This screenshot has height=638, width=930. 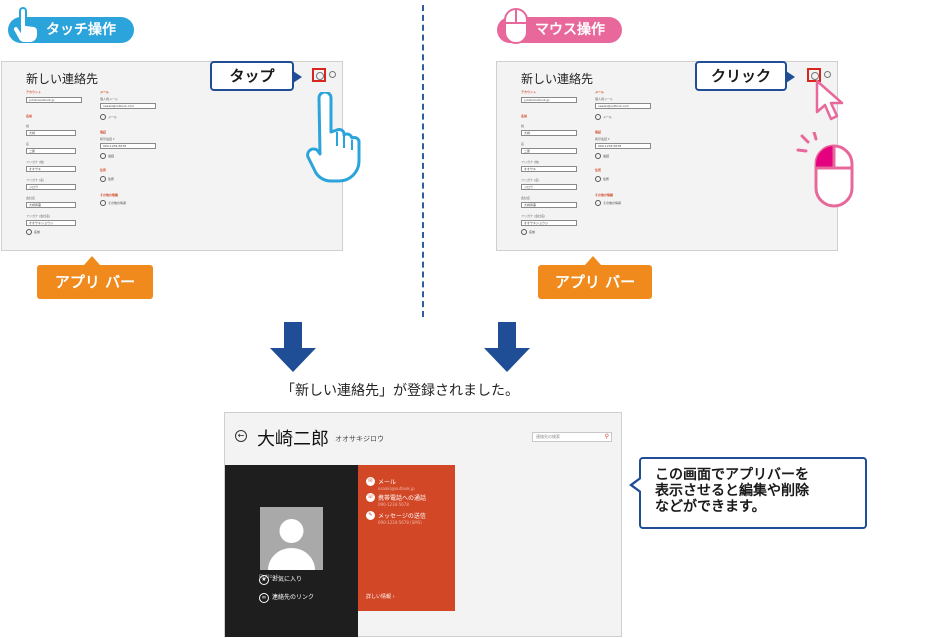 I want to click on email-label: メール, so click(x=105, y=92).